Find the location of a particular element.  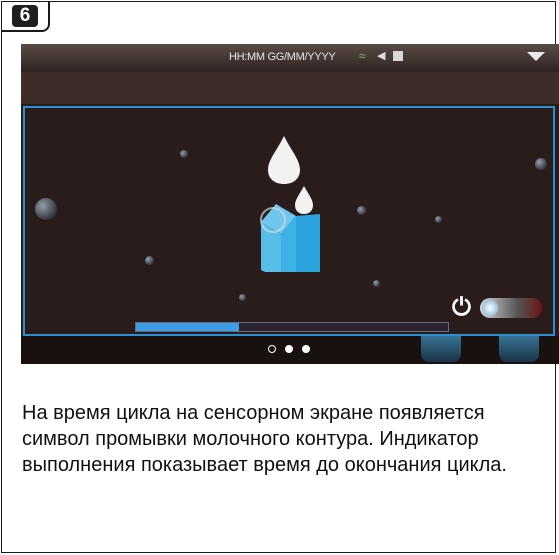

step-number: 6 is located at coordinates (25, 16).